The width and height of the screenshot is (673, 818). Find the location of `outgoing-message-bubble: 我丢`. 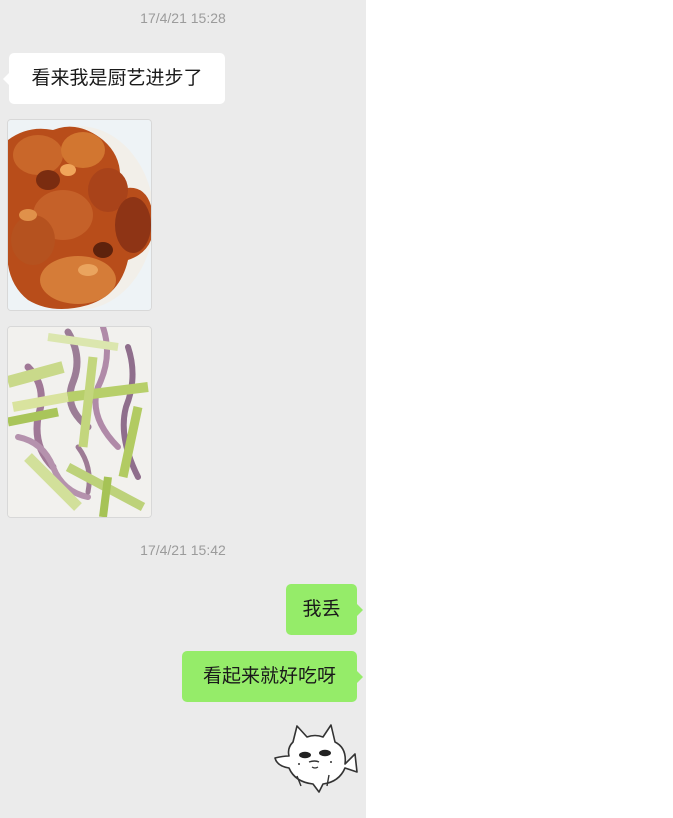

outgoing-message-bubble: 我丢 is located at coordinates (324, 609).